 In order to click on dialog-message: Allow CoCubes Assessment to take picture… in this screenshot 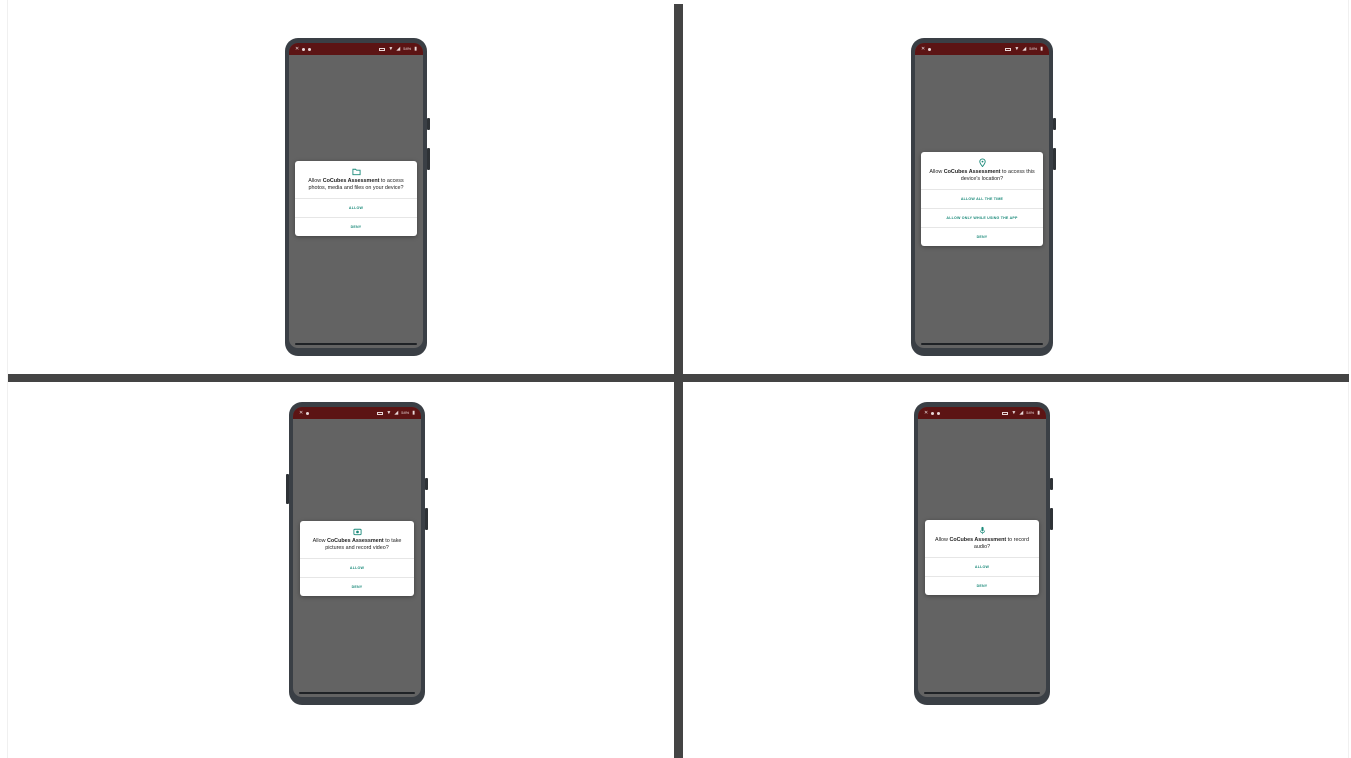, I will do `click(357, 544)`.